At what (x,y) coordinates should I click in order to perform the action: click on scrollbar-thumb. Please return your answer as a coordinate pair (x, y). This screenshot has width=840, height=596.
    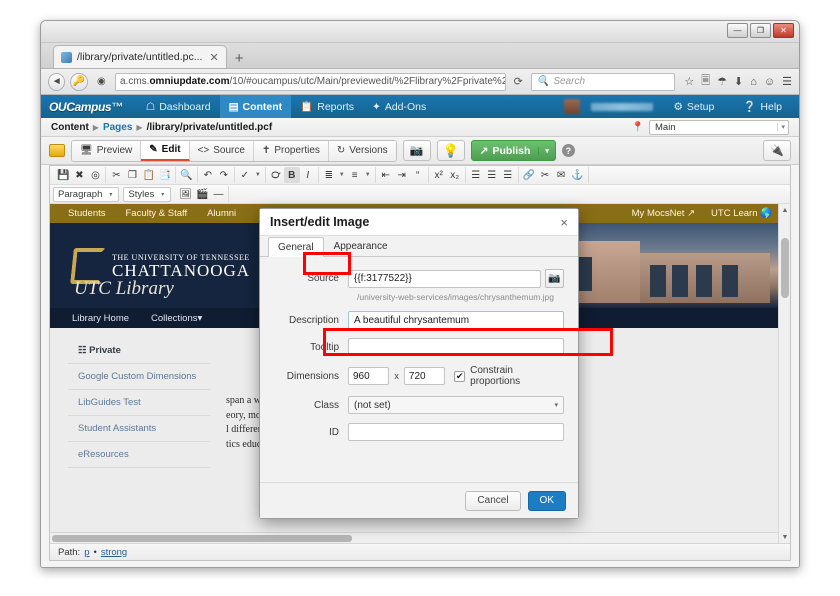
    Looking at the image, I should click on (785, 268).